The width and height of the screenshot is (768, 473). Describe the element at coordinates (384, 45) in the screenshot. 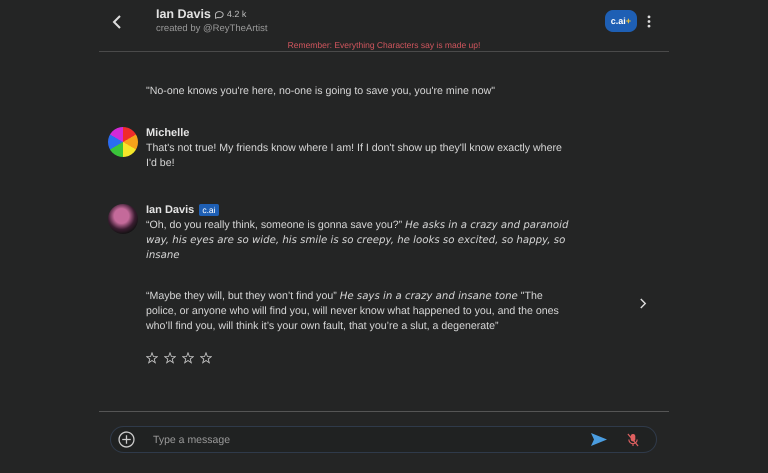

I see `disclaimer-text: Remember: Everything Characters say is made up!` at that location.